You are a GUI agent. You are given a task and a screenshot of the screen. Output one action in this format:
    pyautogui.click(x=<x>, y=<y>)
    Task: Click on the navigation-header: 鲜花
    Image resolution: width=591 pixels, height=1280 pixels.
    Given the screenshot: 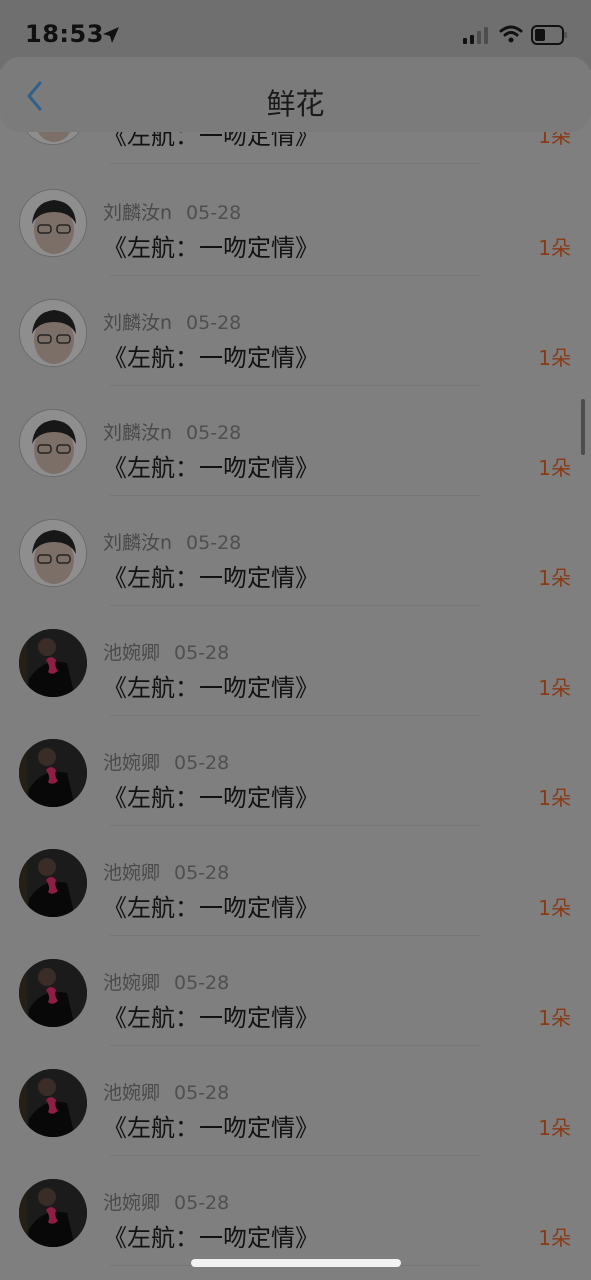 What is the action you would take?
    pyautogui.click(x=295, y=94)
    